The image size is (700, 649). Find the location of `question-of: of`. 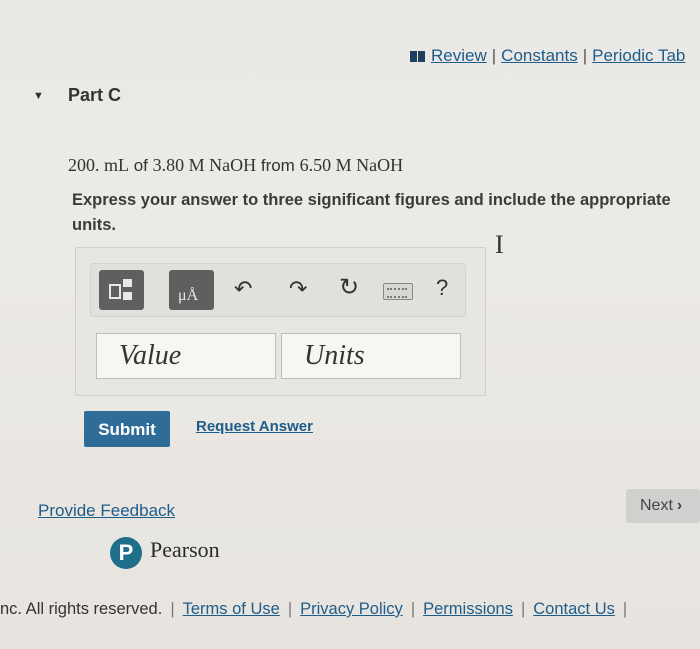

question-of: of is located at coordinates (141, 165).